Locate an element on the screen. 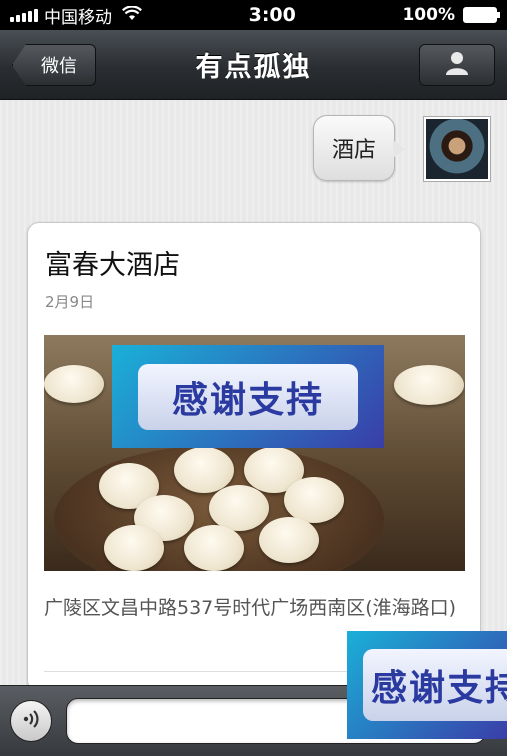 Image resolution: width=507 pixels, height=756 pixels. status-left: 中国移动 is located at coordinates (76, 15).